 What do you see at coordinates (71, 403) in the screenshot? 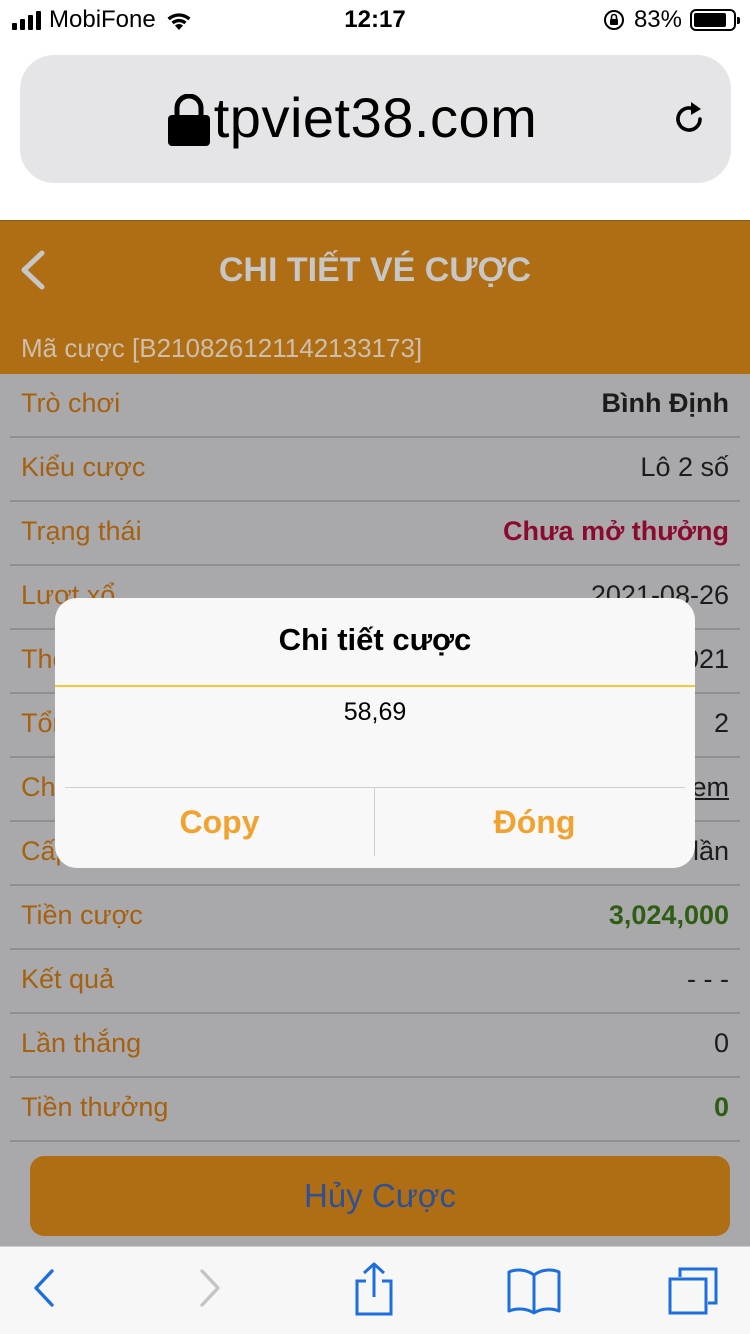
I see `detail-label: Trò chơi` at bounding box center [71, 403].